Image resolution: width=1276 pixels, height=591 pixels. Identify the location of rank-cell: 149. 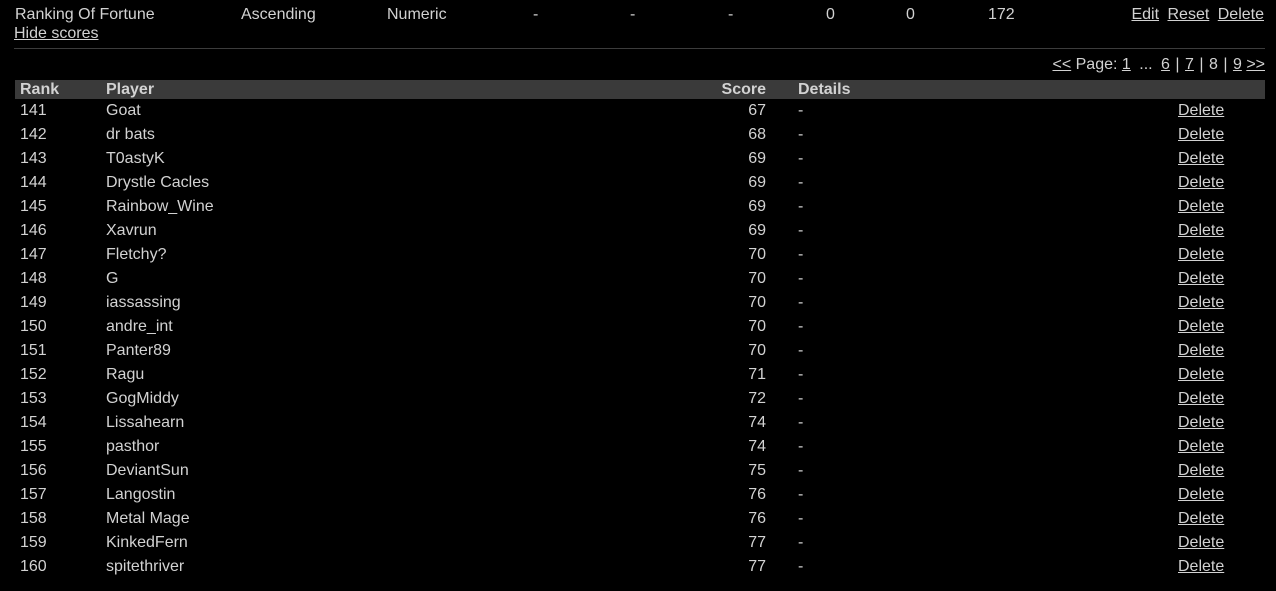
(33, 302).